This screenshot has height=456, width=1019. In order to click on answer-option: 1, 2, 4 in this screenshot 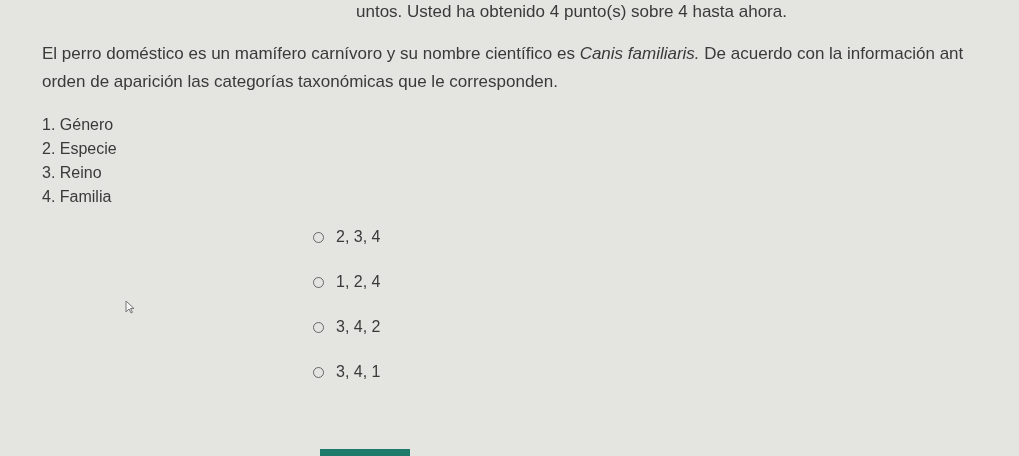, I will do `click(347, 282)`.